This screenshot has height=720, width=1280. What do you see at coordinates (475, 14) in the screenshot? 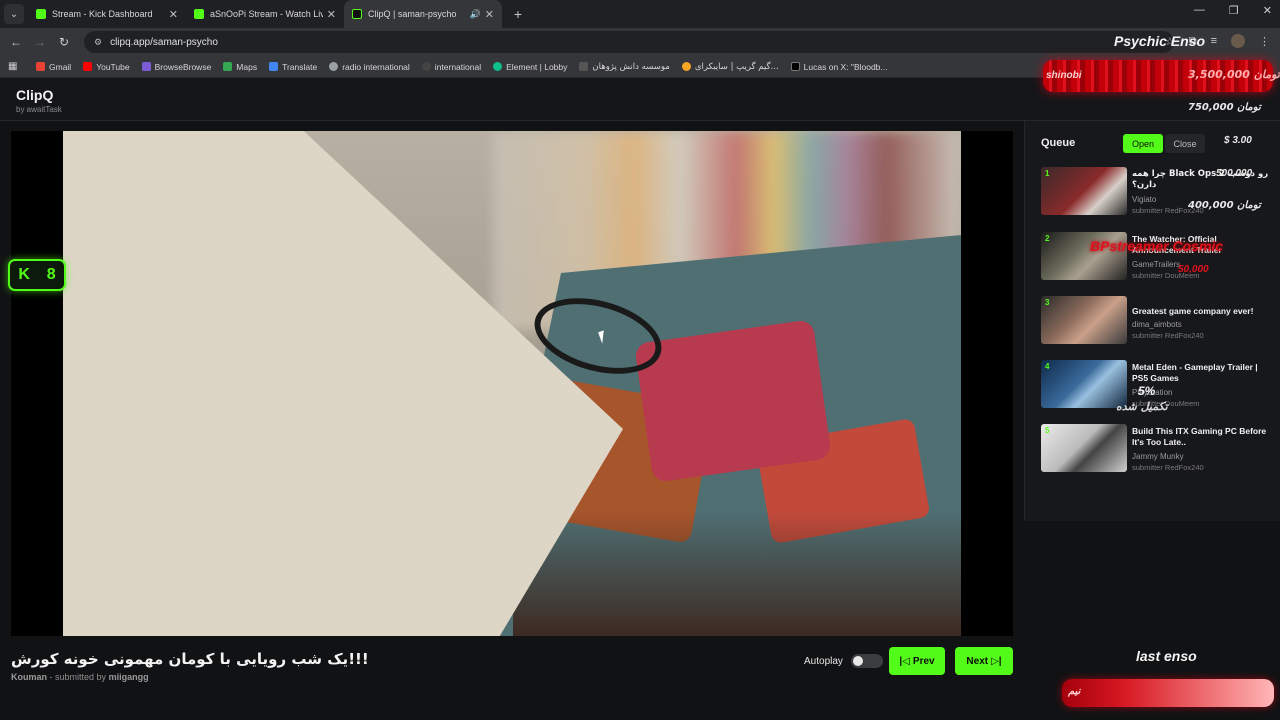
I see `speaker-icon: 🔊` at bounding box center [475, 14].